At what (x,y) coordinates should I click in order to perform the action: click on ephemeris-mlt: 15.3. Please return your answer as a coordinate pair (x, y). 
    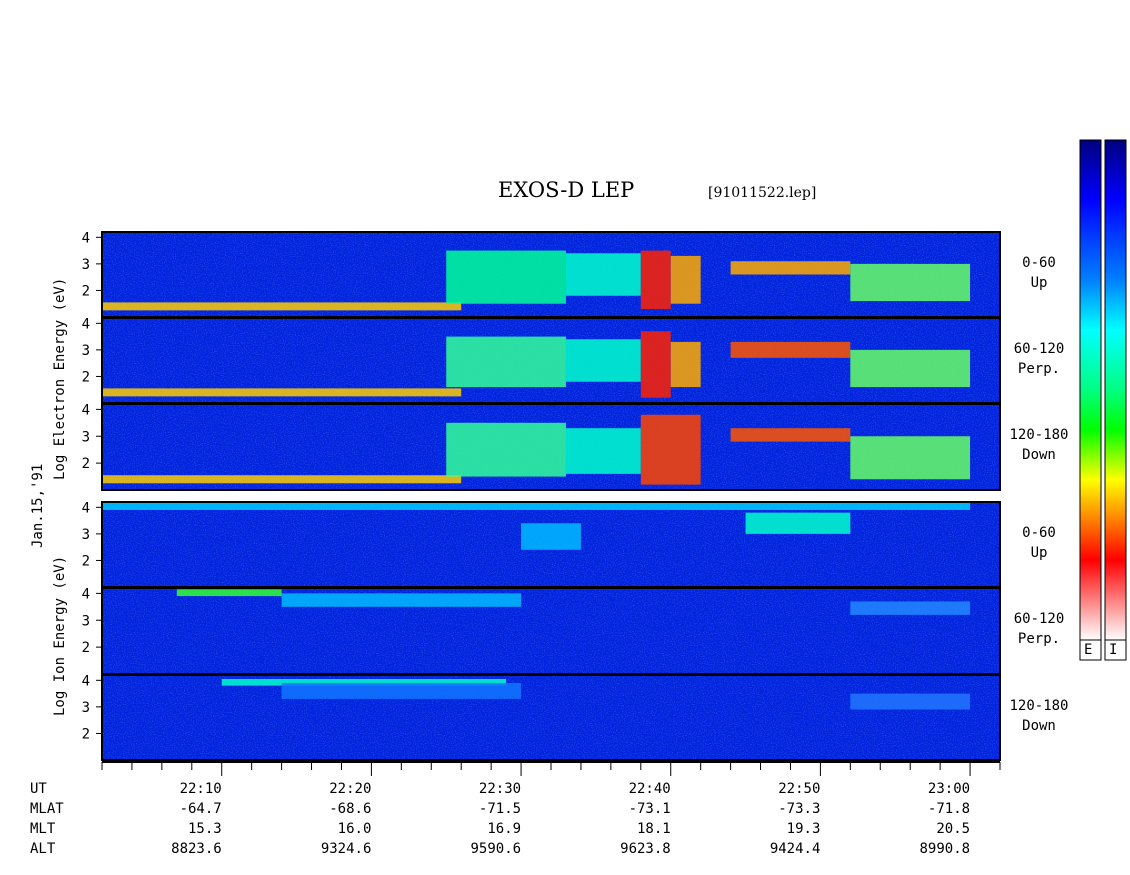
    Looking at the image, I should click on (205, 829).